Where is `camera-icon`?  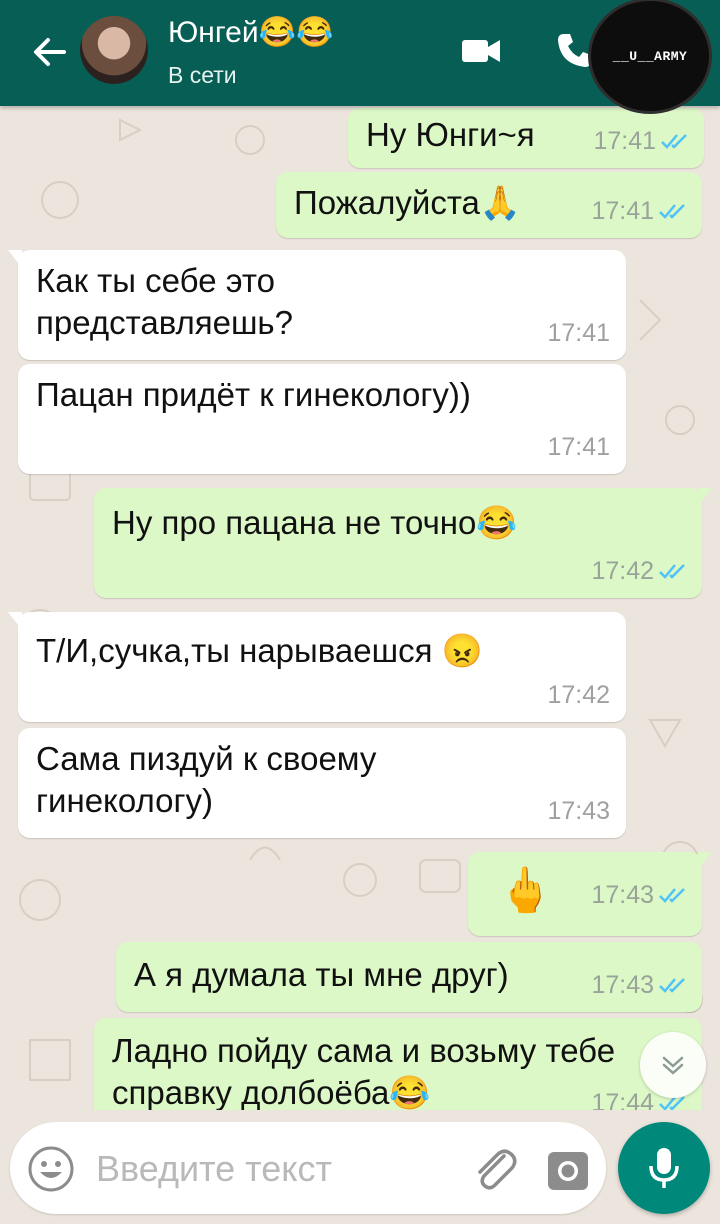 camera-icon is located at coordinates (568, 1171).